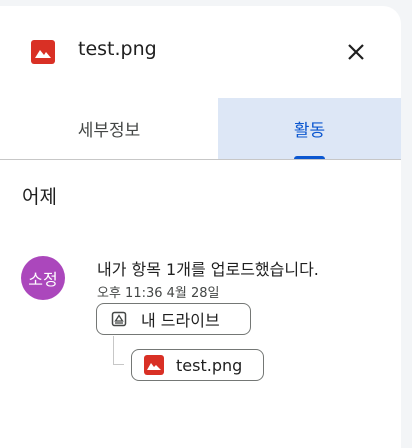 Image resolution: width=412 pixels, height=448 pixels. I want to click on tab-details-label: 세부정보, so click(109, 131).